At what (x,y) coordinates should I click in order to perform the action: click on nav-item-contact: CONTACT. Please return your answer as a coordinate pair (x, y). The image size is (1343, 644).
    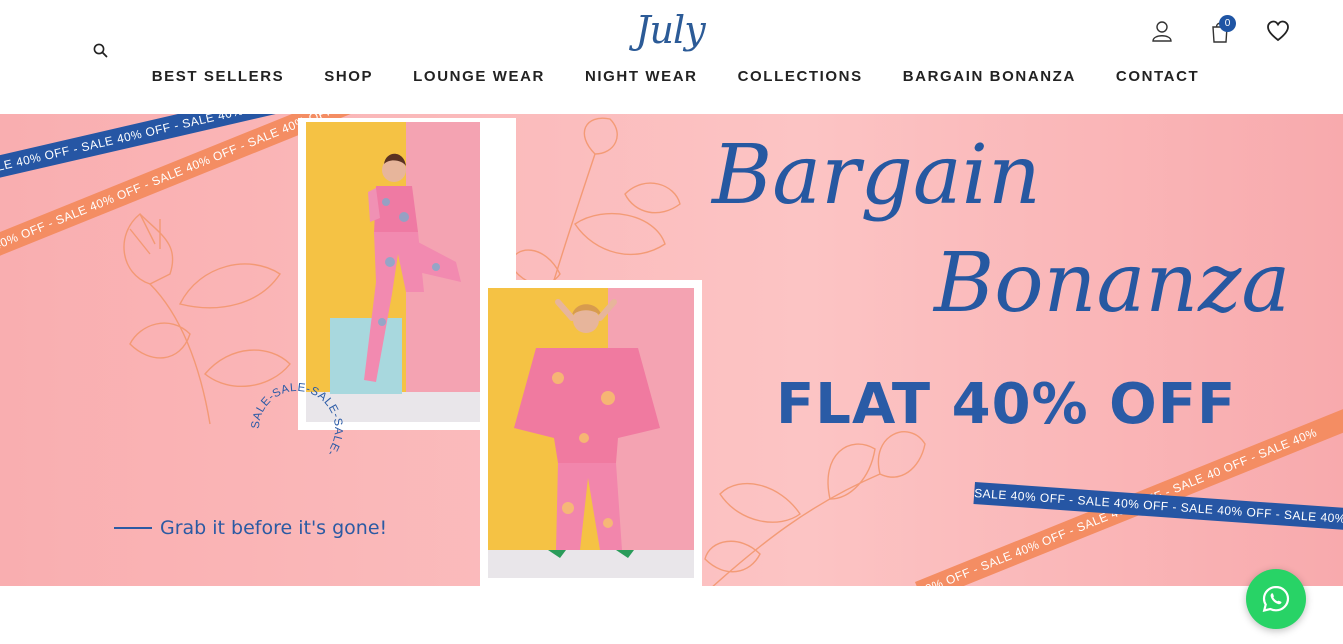
    Looking at the image, I should click on (1157, 76).